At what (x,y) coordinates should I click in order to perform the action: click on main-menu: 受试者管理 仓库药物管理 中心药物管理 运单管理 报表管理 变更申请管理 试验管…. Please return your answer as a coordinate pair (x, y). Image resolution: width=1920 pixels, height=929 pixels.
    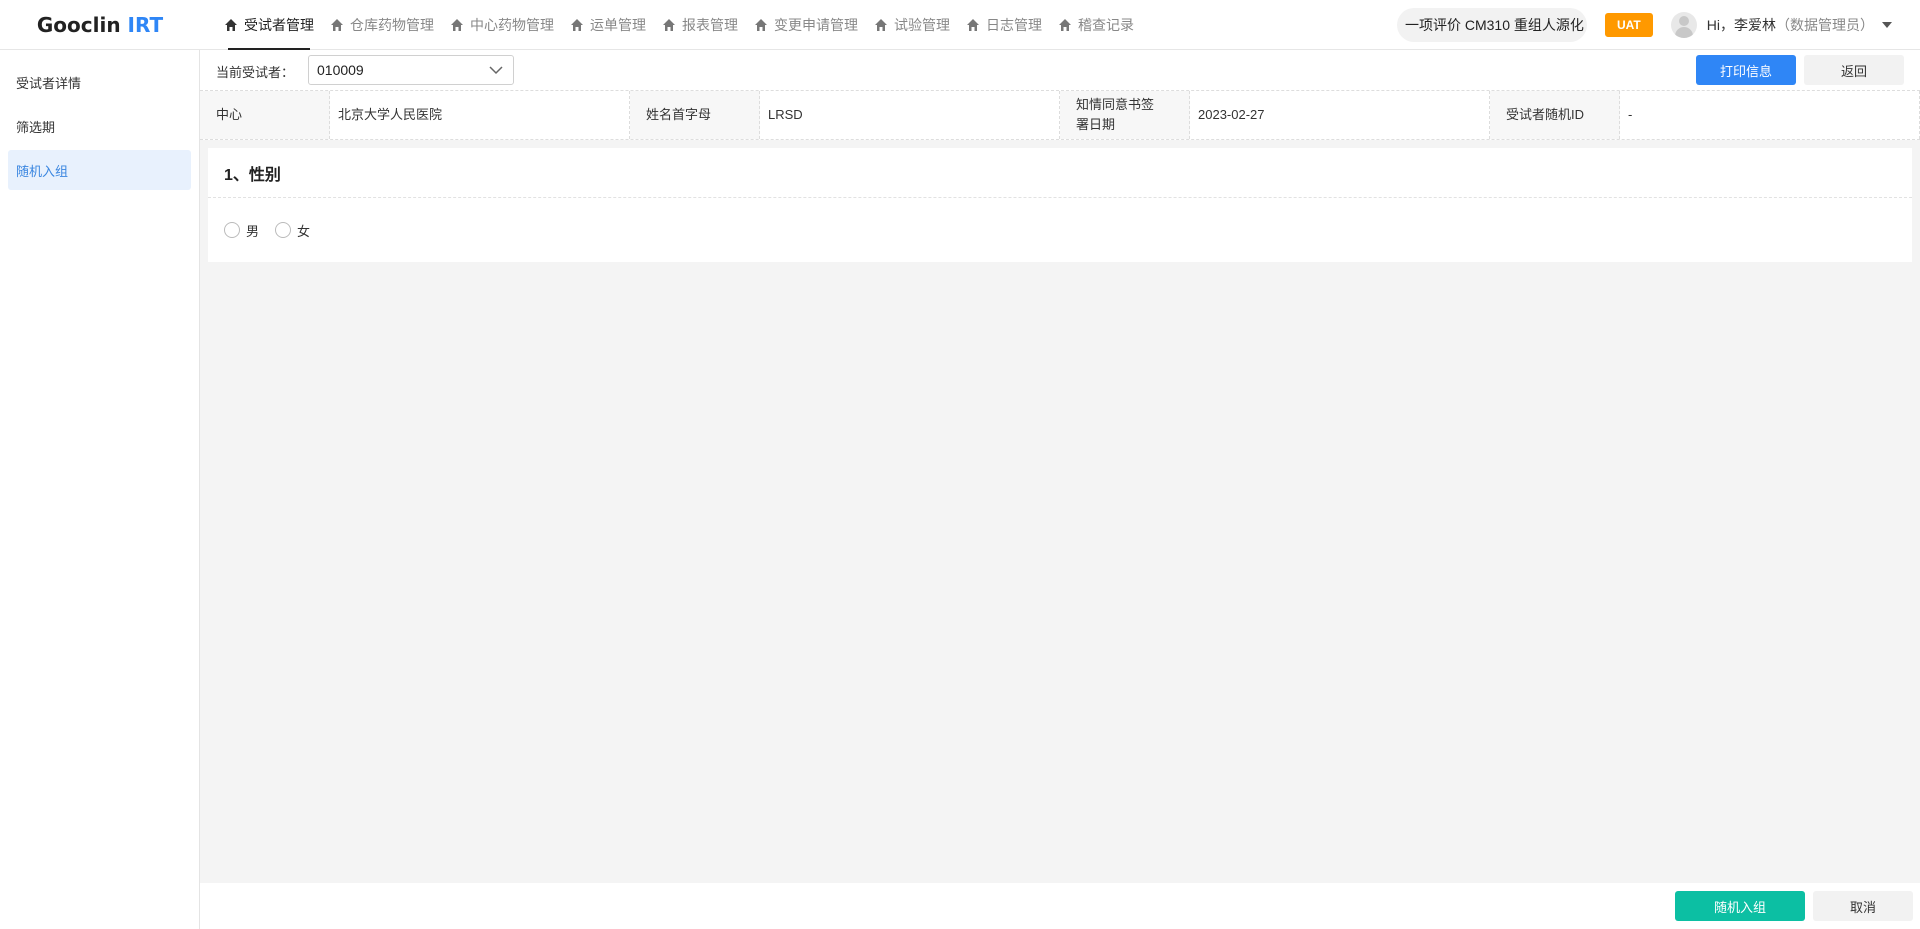
    Looking at the image, I should click on (679, 25).